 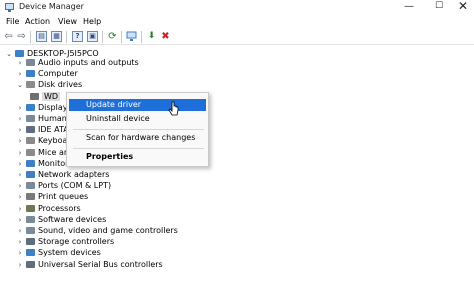 What do you see at coordinates (77, 36) in the screenshot?
I see `help-icon: ?` at bounding box center [77, 36].